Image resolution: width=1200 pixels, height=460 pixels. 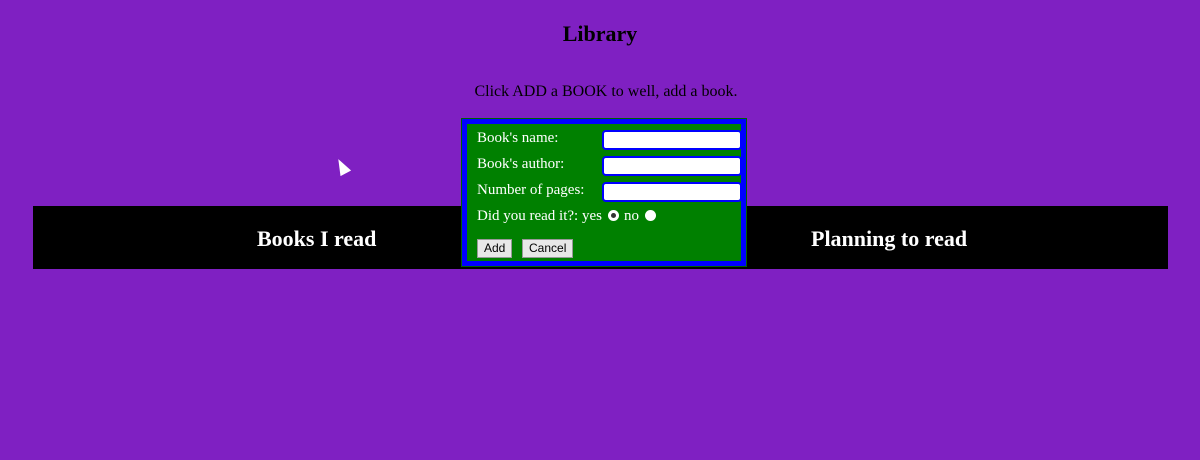 What do you see at coordinates (528, 216) in the screenshot?
I see `read-label: Did you read it?:` at bounding box center [528, 216].